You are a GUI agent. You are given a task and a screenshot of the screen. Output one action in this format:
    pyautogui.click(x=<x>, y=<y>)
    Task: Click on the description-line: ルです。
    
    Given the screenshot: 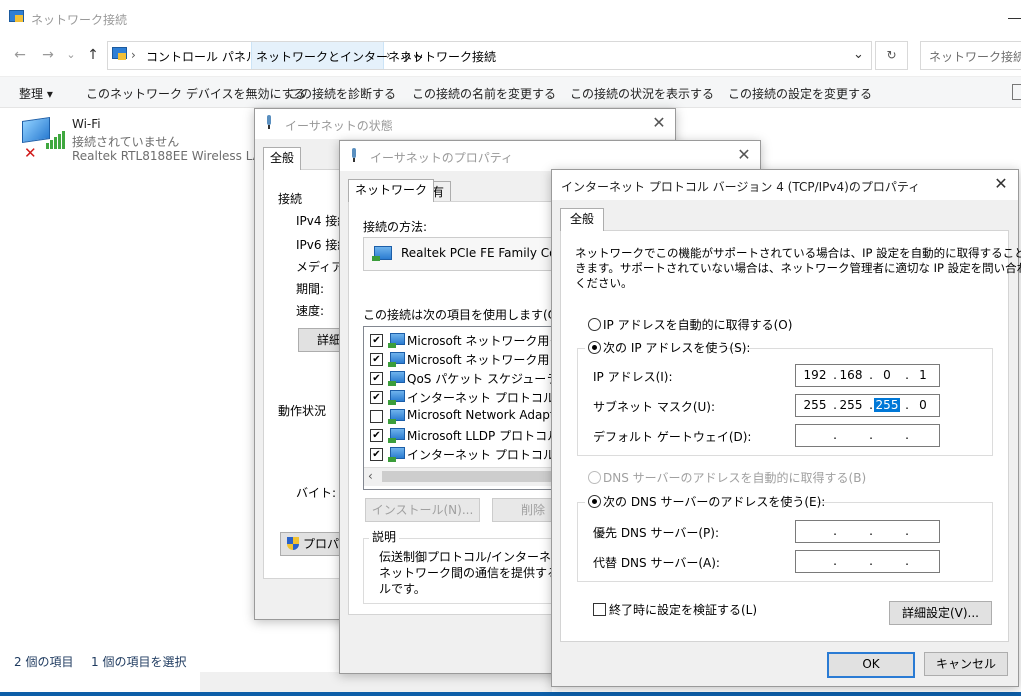 What is the action you would take?
    pyautogui.click(x=402, y=589)
    